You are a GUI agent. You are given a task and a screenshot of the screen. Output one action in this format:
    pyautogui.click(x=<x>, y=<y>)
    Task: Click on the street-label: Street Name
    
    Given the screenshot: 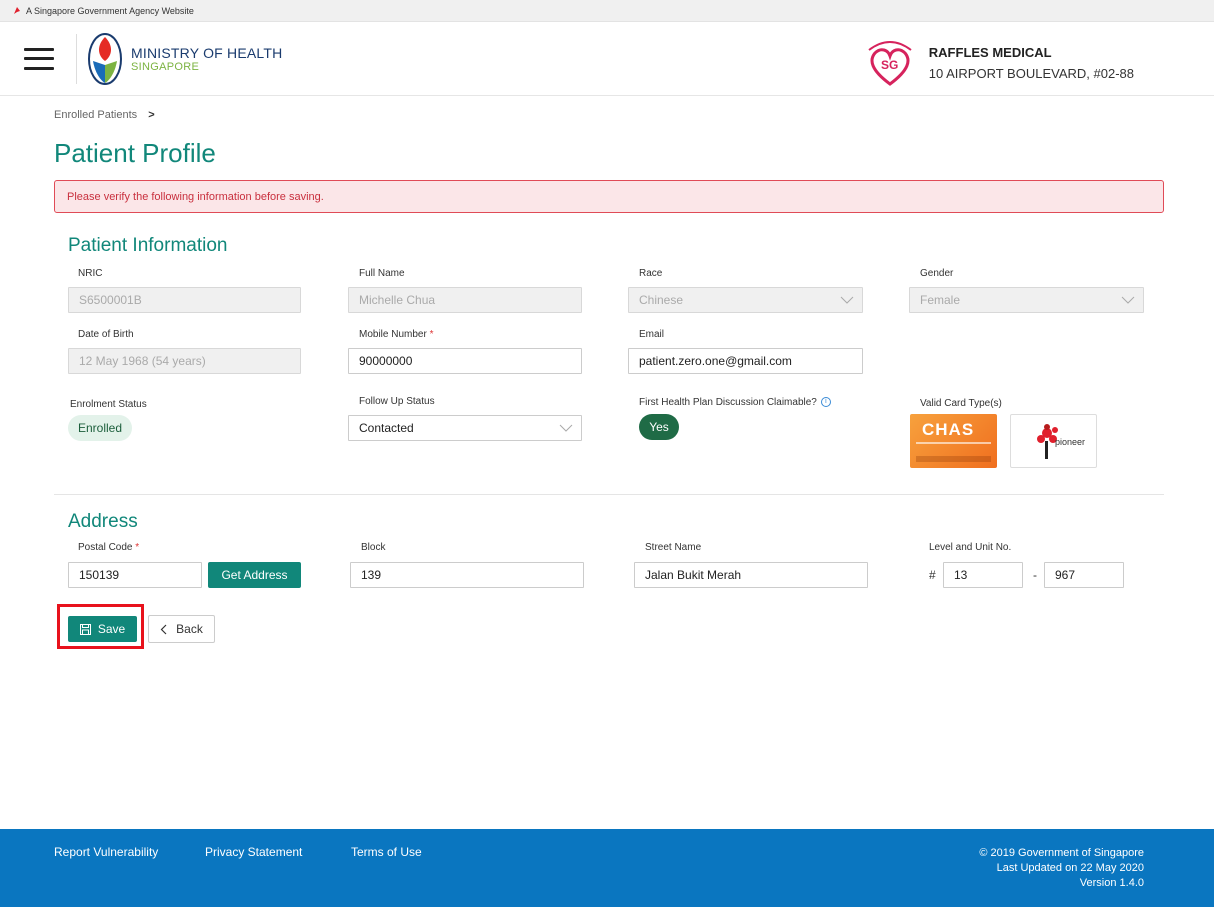 What is the action you would take?
    pyautogui.click(x=673, y=547)
    